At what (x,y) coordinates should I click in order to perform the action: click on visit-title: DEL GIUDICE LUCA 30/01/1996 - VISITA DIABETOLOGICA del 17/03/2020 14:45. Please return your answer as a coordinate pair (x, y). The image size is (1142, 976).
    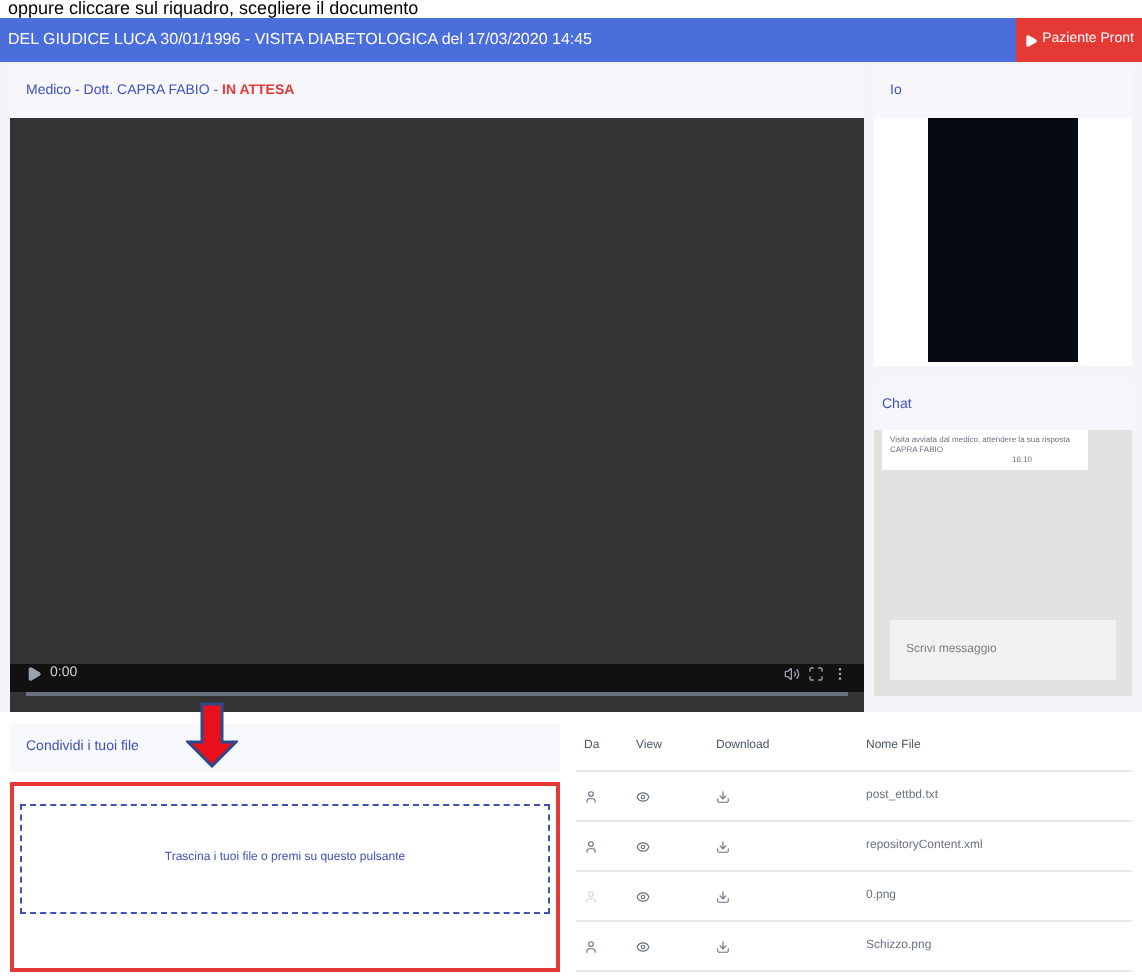
    Looking at the image, I should click on (300, 40).